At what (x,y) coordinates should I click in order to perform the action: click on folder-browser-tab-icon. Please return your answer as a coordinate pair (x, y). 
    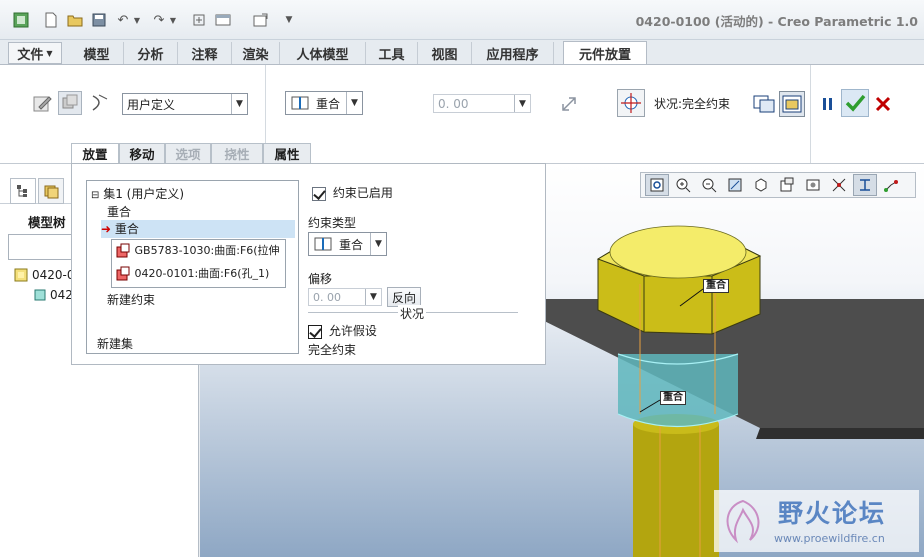
    Looking at the image, I should click on (51, 191).